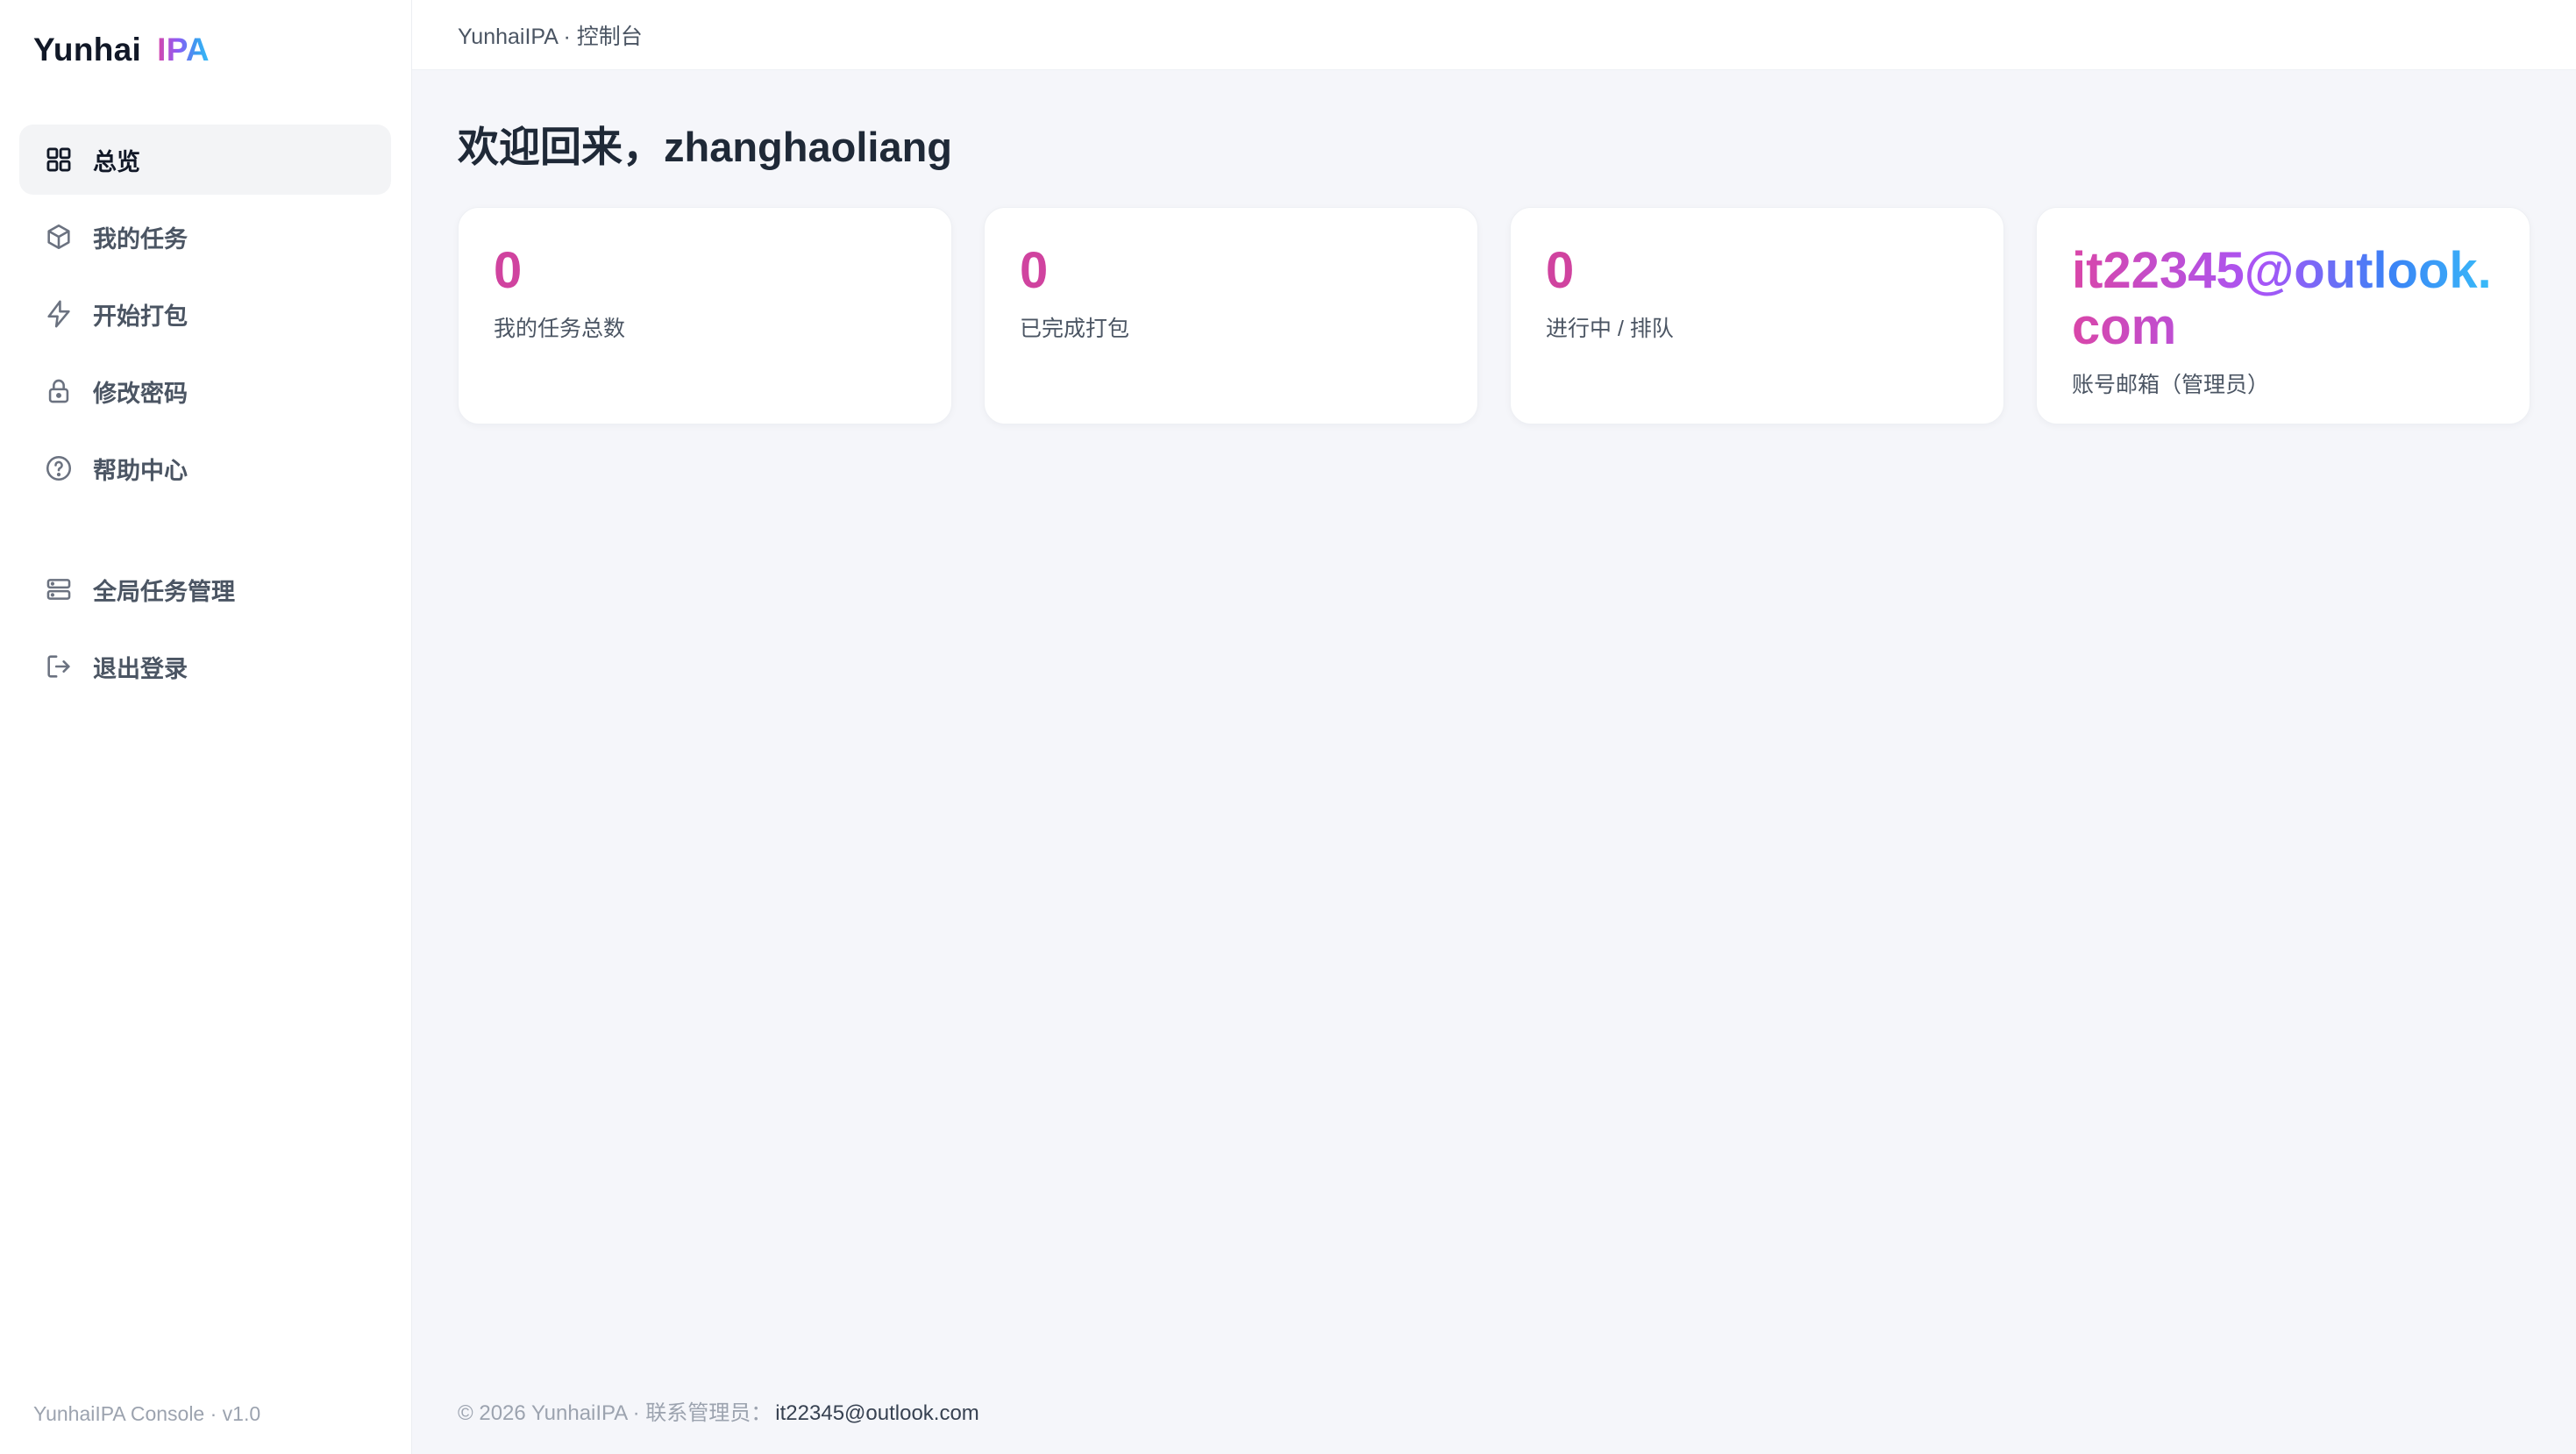  I want to click on help-circle-icon, so click(59, 468).